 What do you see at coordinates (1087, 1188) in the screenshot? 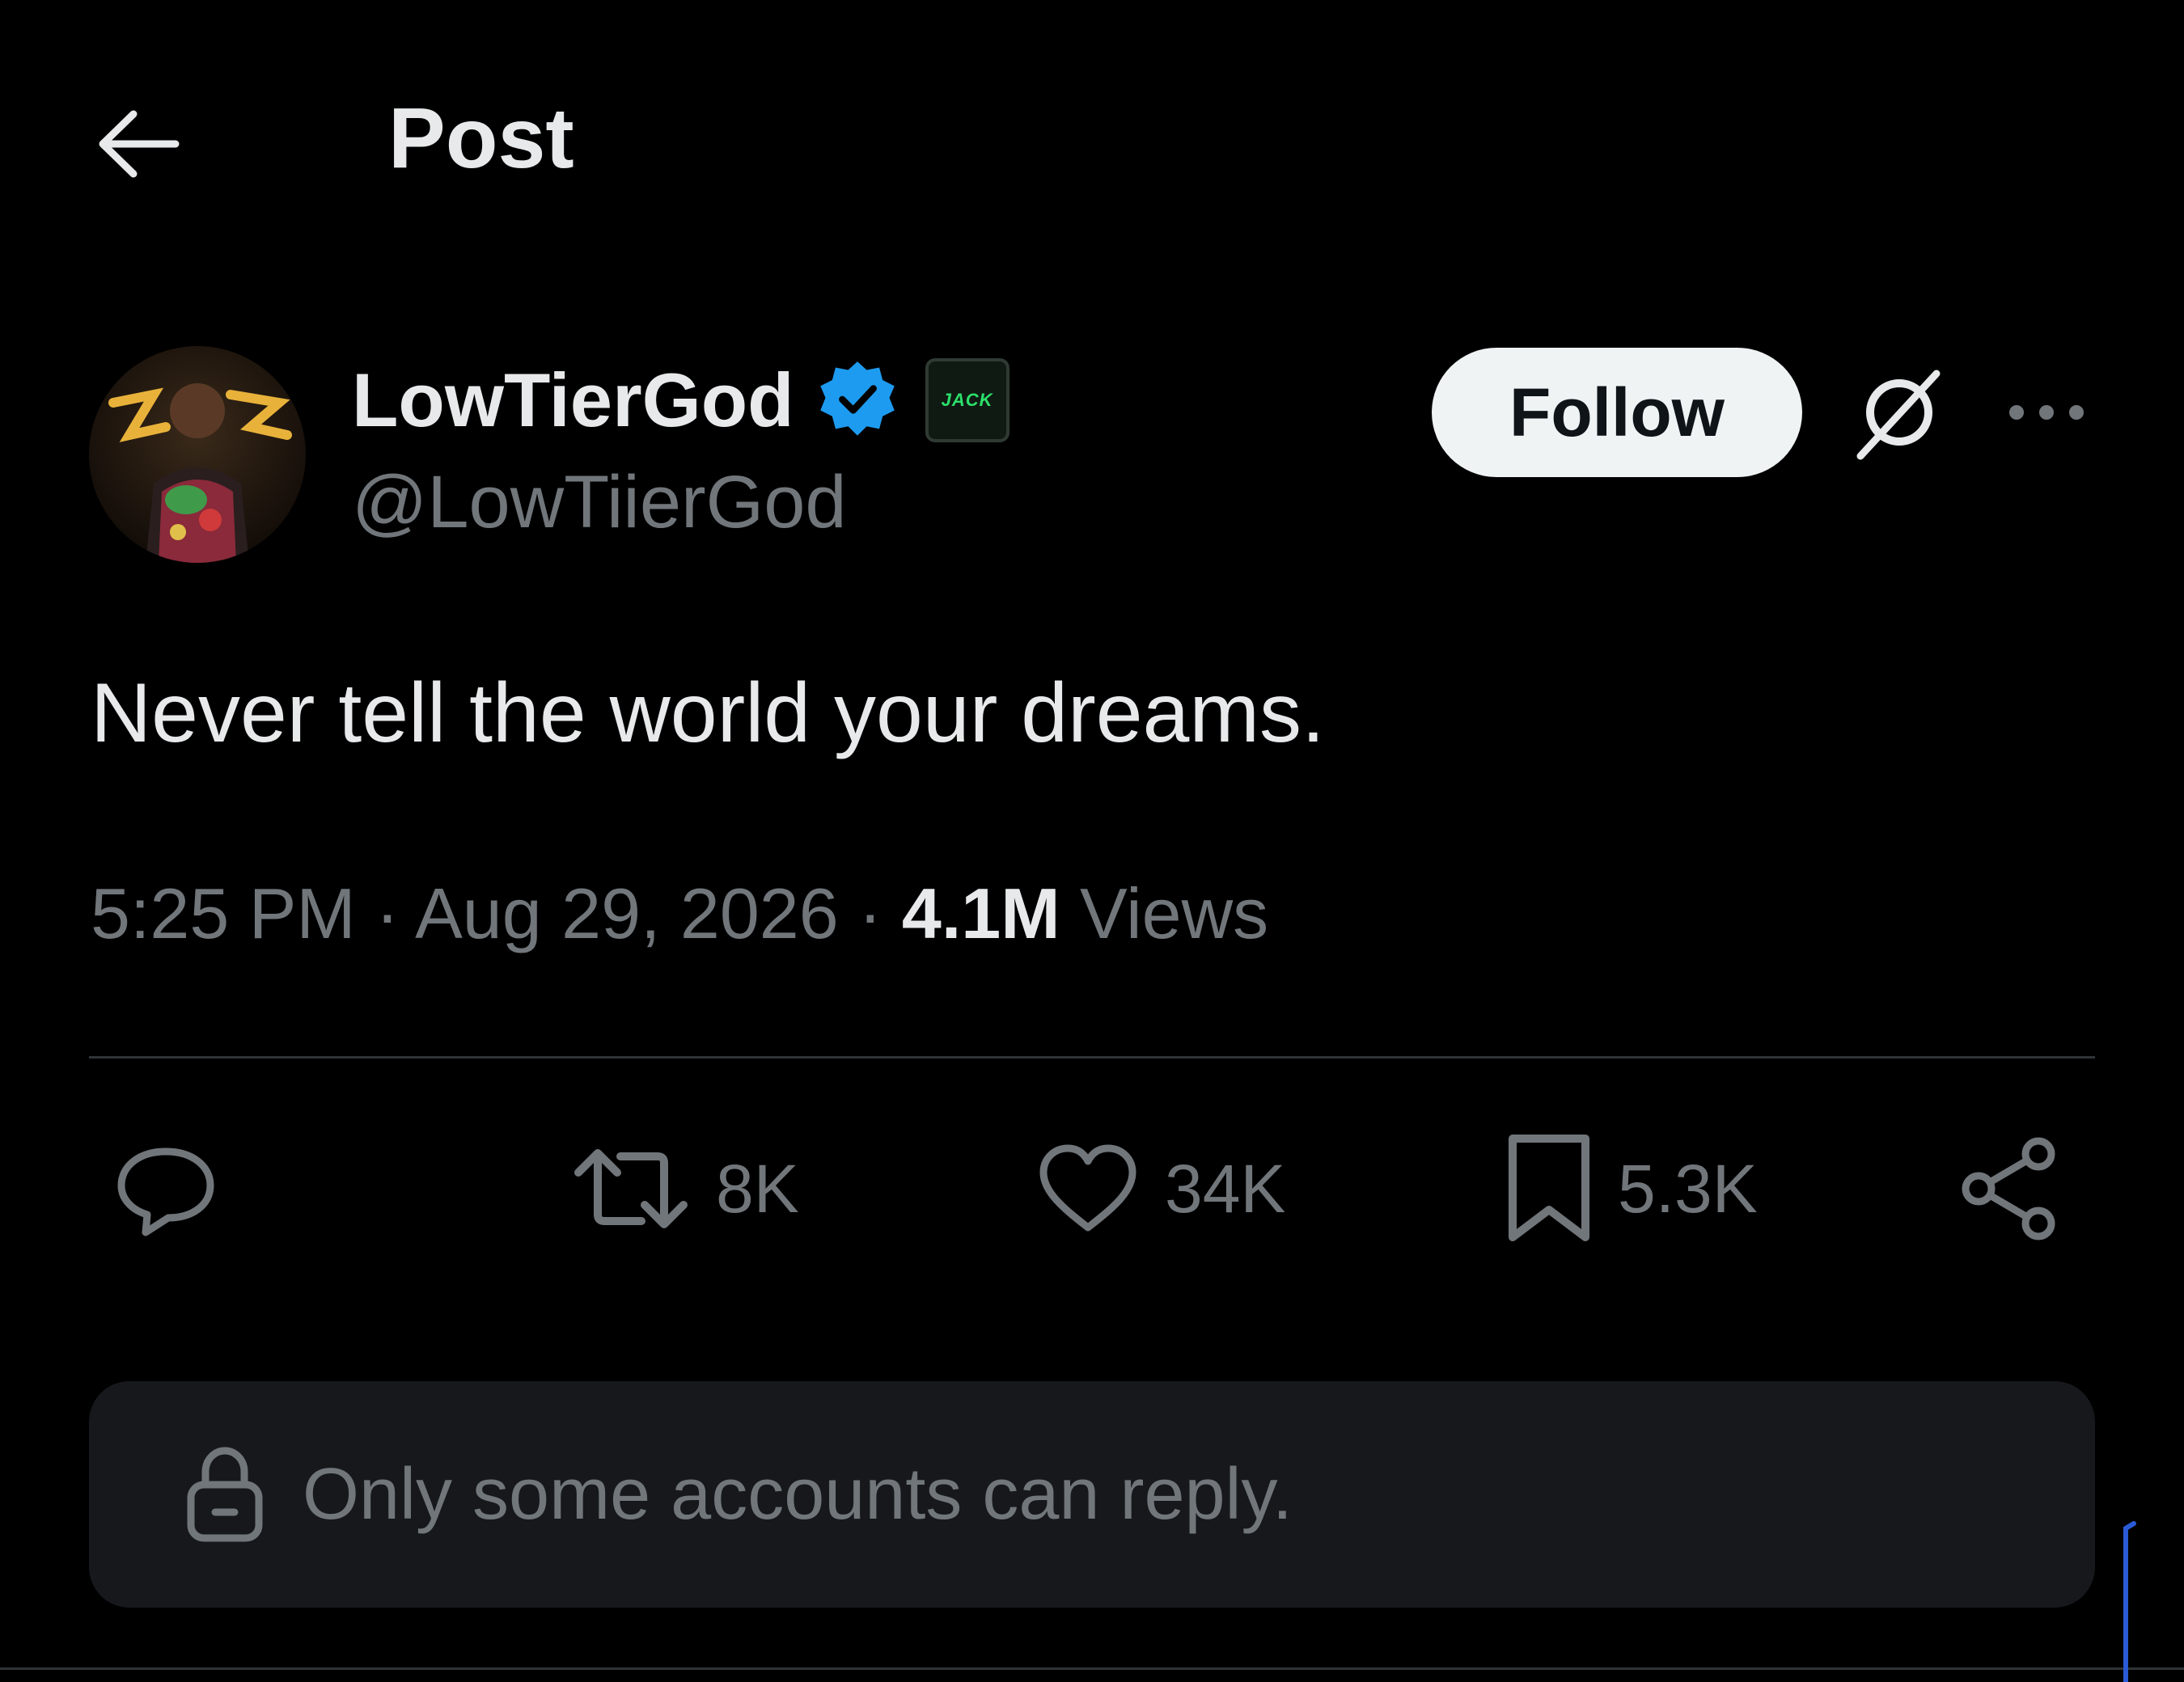
I see `heart-icon` at bounding box center [1087, 1188].